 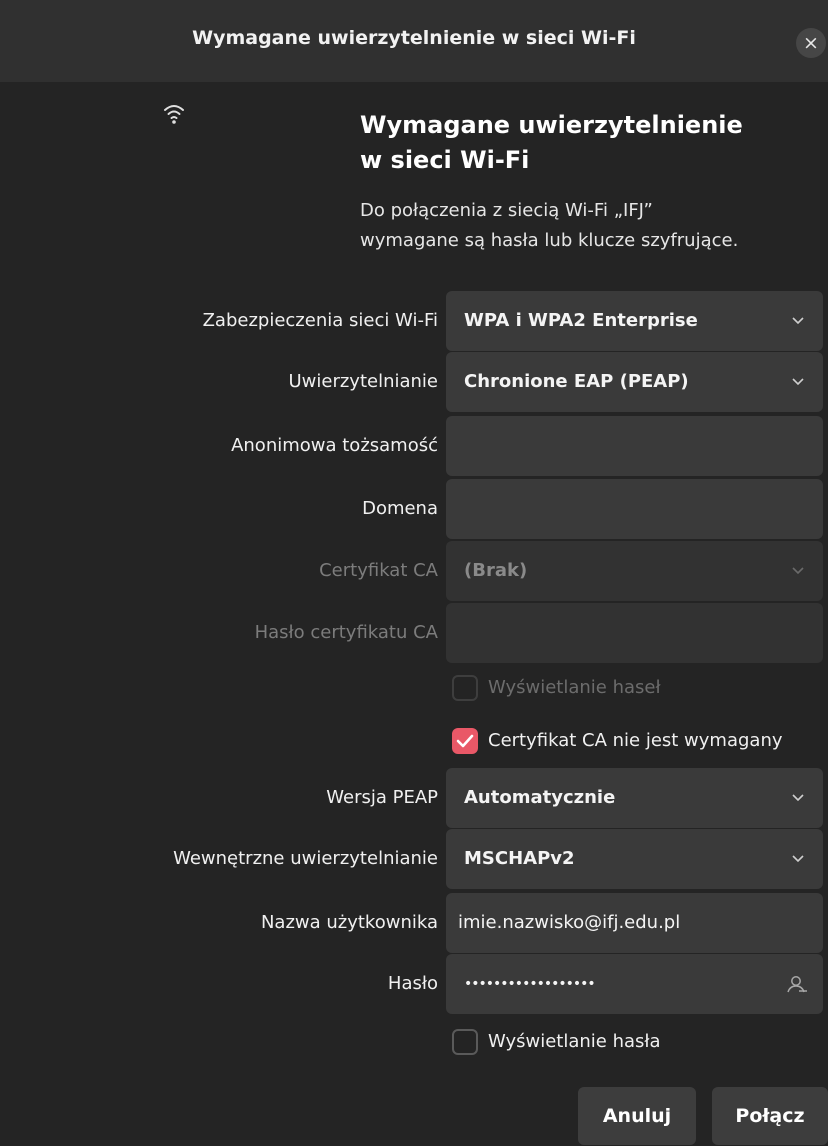 I want to click on show-password-checkbox, so click(x=465, y=1042).